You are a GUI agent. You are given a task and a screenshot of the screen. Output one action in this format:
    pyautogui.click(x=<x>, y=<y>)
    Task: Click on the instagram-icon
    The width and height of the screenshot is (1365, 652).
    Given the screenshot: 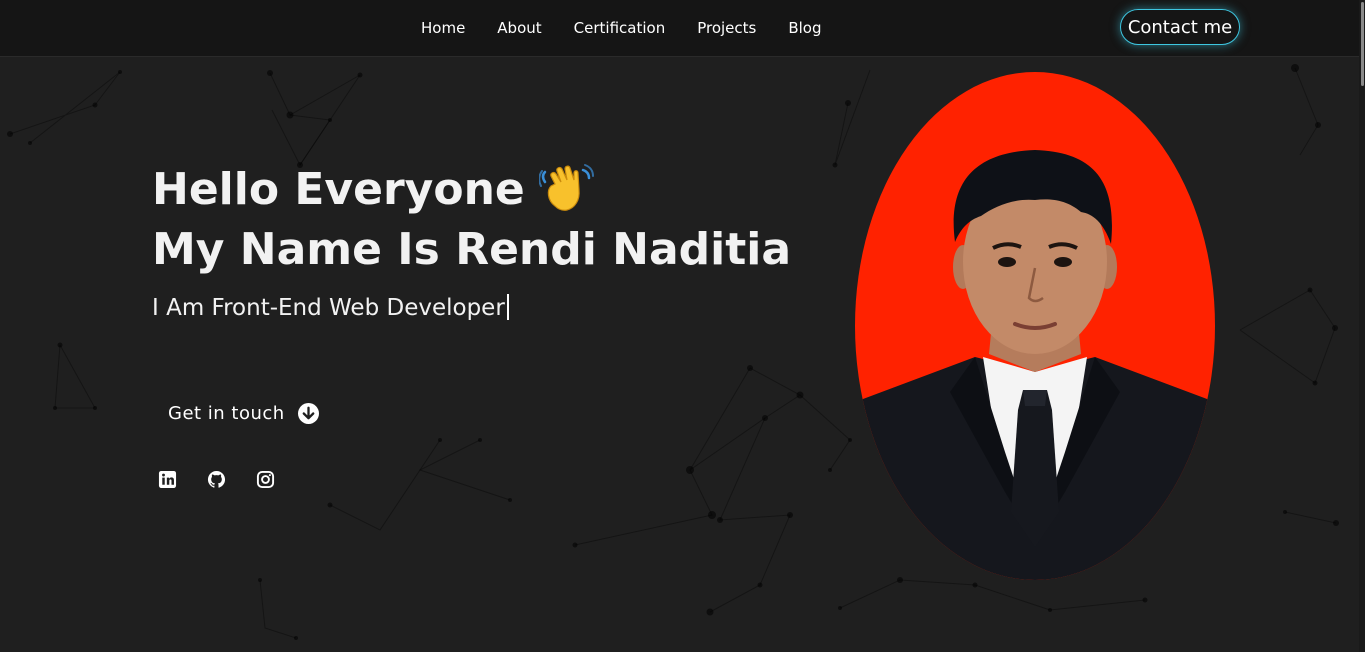 What is the action you would take?
    pyautogui.click(x=265, y=479)
    